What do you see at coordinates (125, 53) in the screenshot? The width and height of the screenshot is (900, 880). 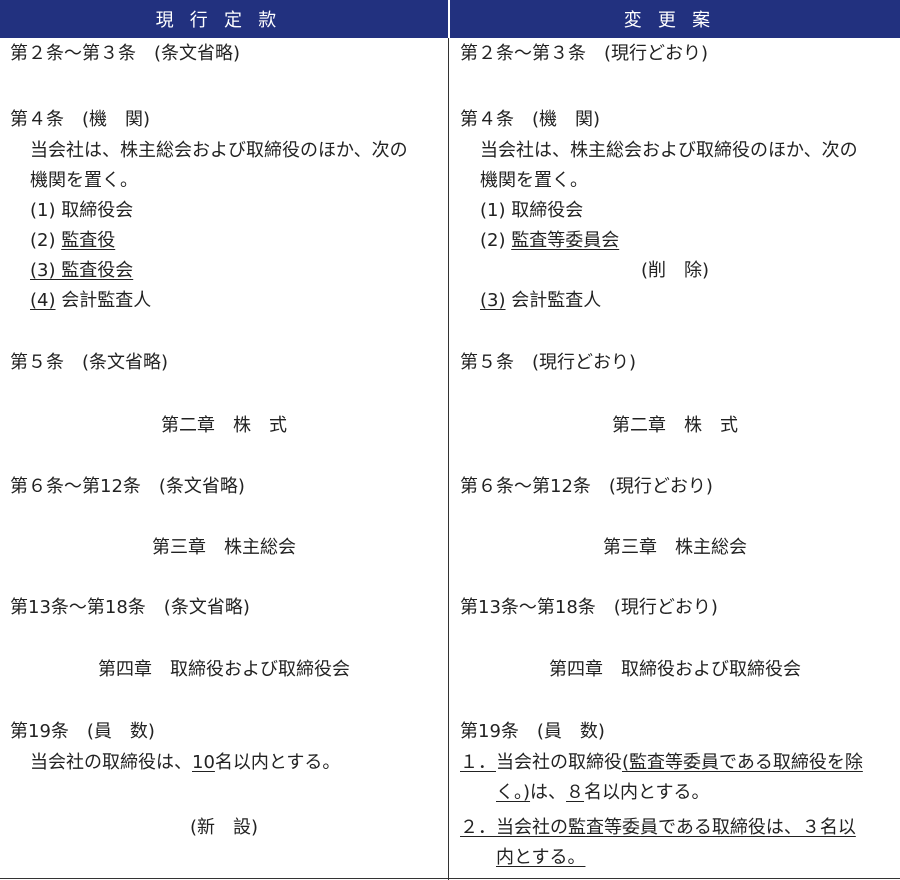 I see `article-2-3: 第２条～第３条 (条文省略)` at bounding box center [125, 53].